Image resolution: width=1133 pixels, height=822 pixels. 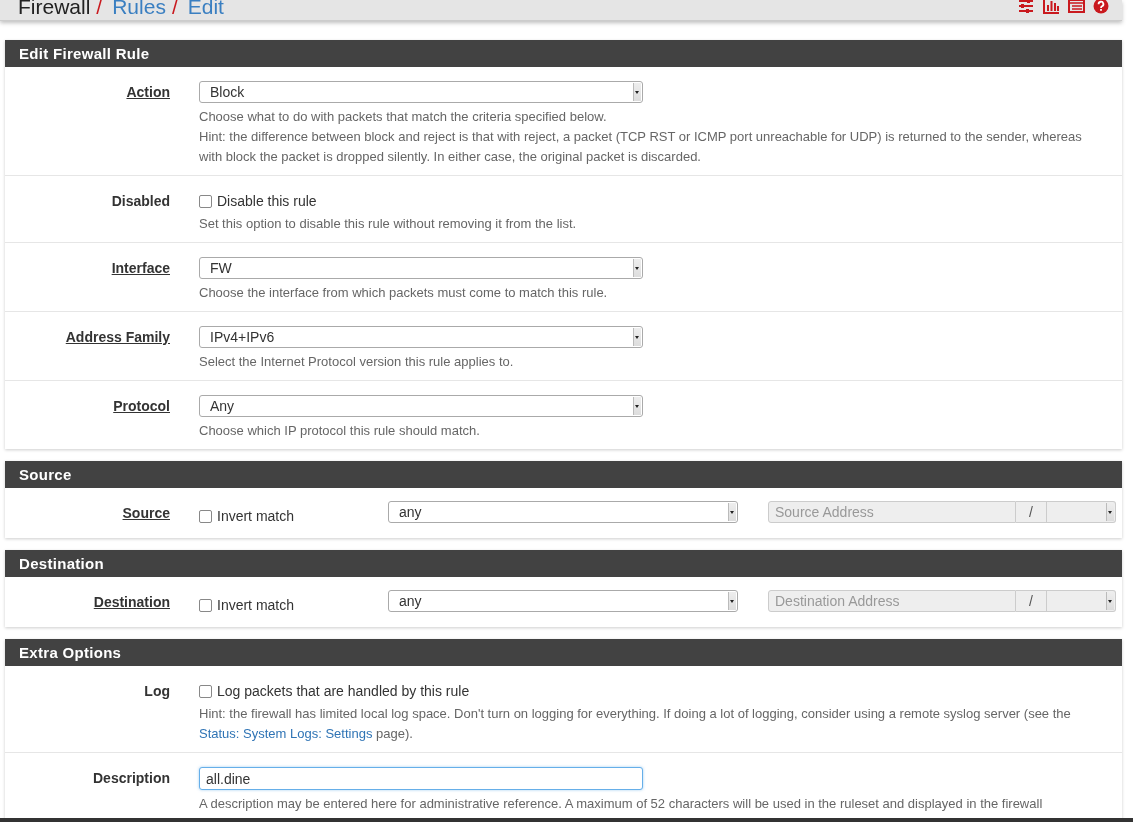 What do you see at coordinates (148, 92) in the screenshot?
I see `field-label-link: Action` at bounding box center [148, 92].